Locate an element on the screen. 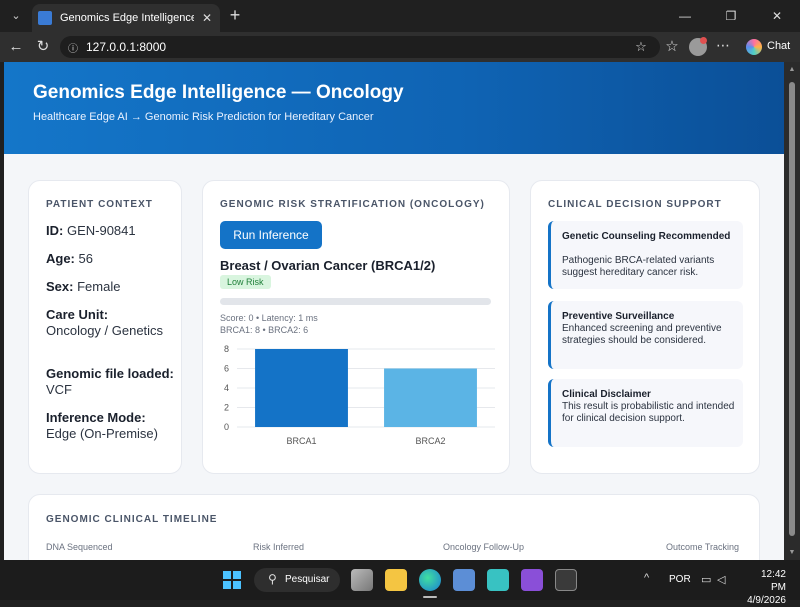 Image resolution: width=800 pixels, height=607 pixels. input-language: POR is located at coordinates (680, 579).